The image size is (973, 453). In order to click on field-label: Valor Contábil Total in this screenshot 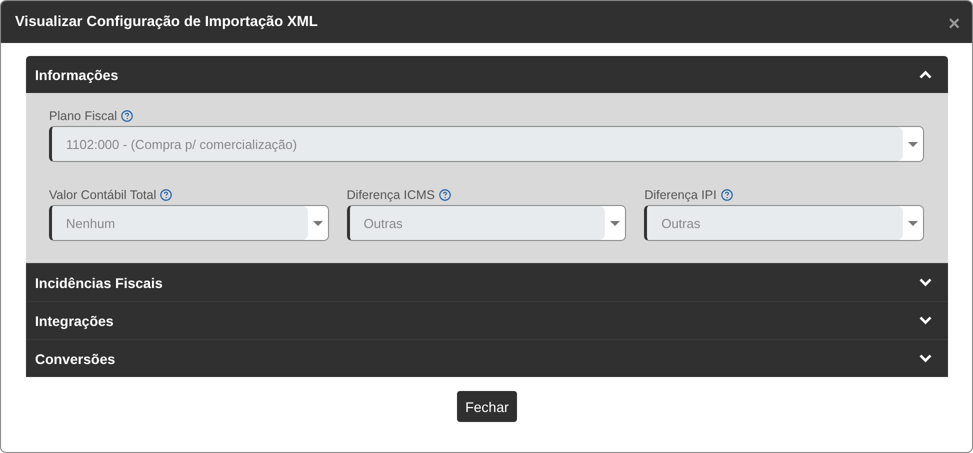, I will do `click(102, 195)`.